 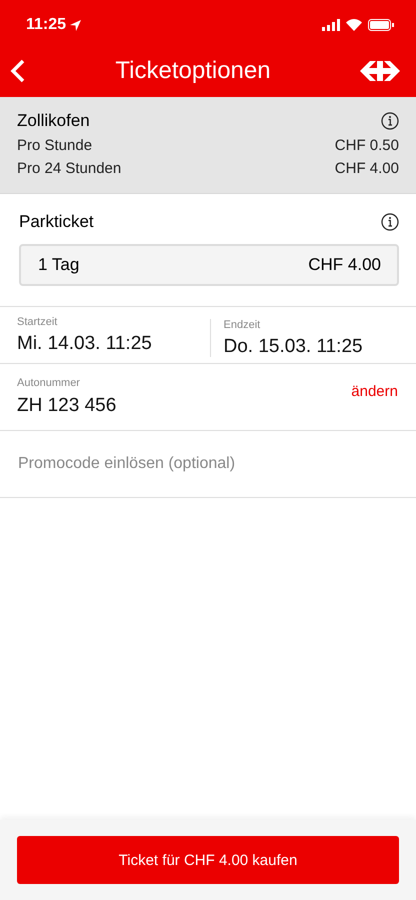 What do you see at coordinates (49, 383) in the screenshot?
I see `plate-label: Autonummer` at bounding box center [49, 383].